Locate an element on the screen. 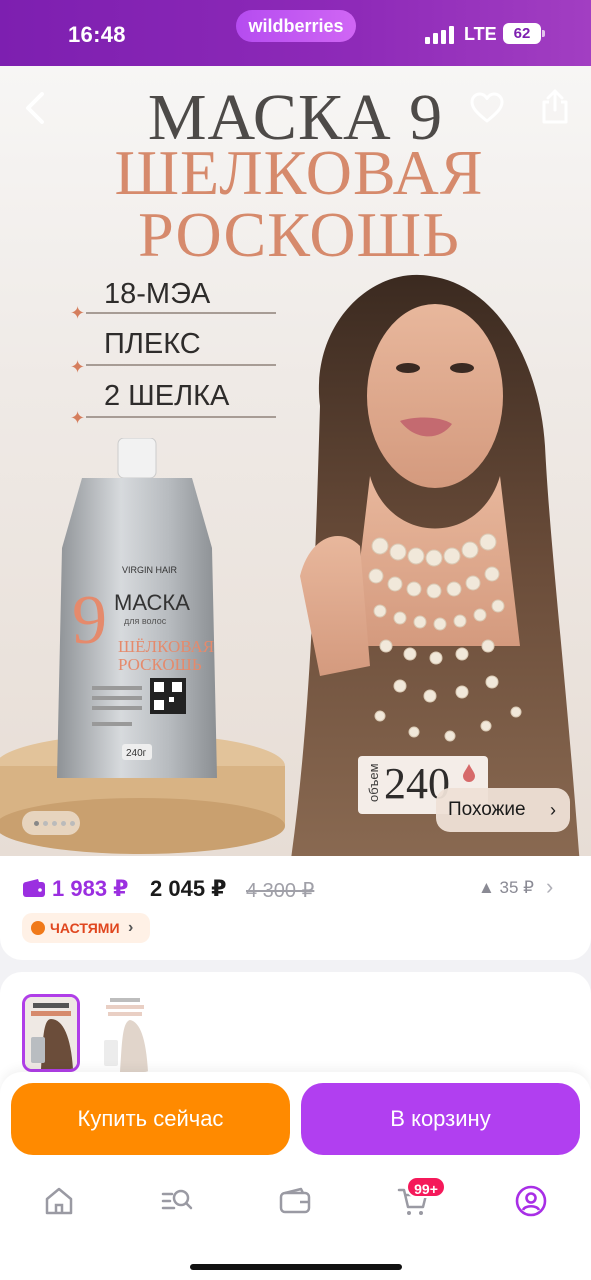 This screenshot has width=591, height=1280. network-label: LTE is located at coordinates (480, 34).